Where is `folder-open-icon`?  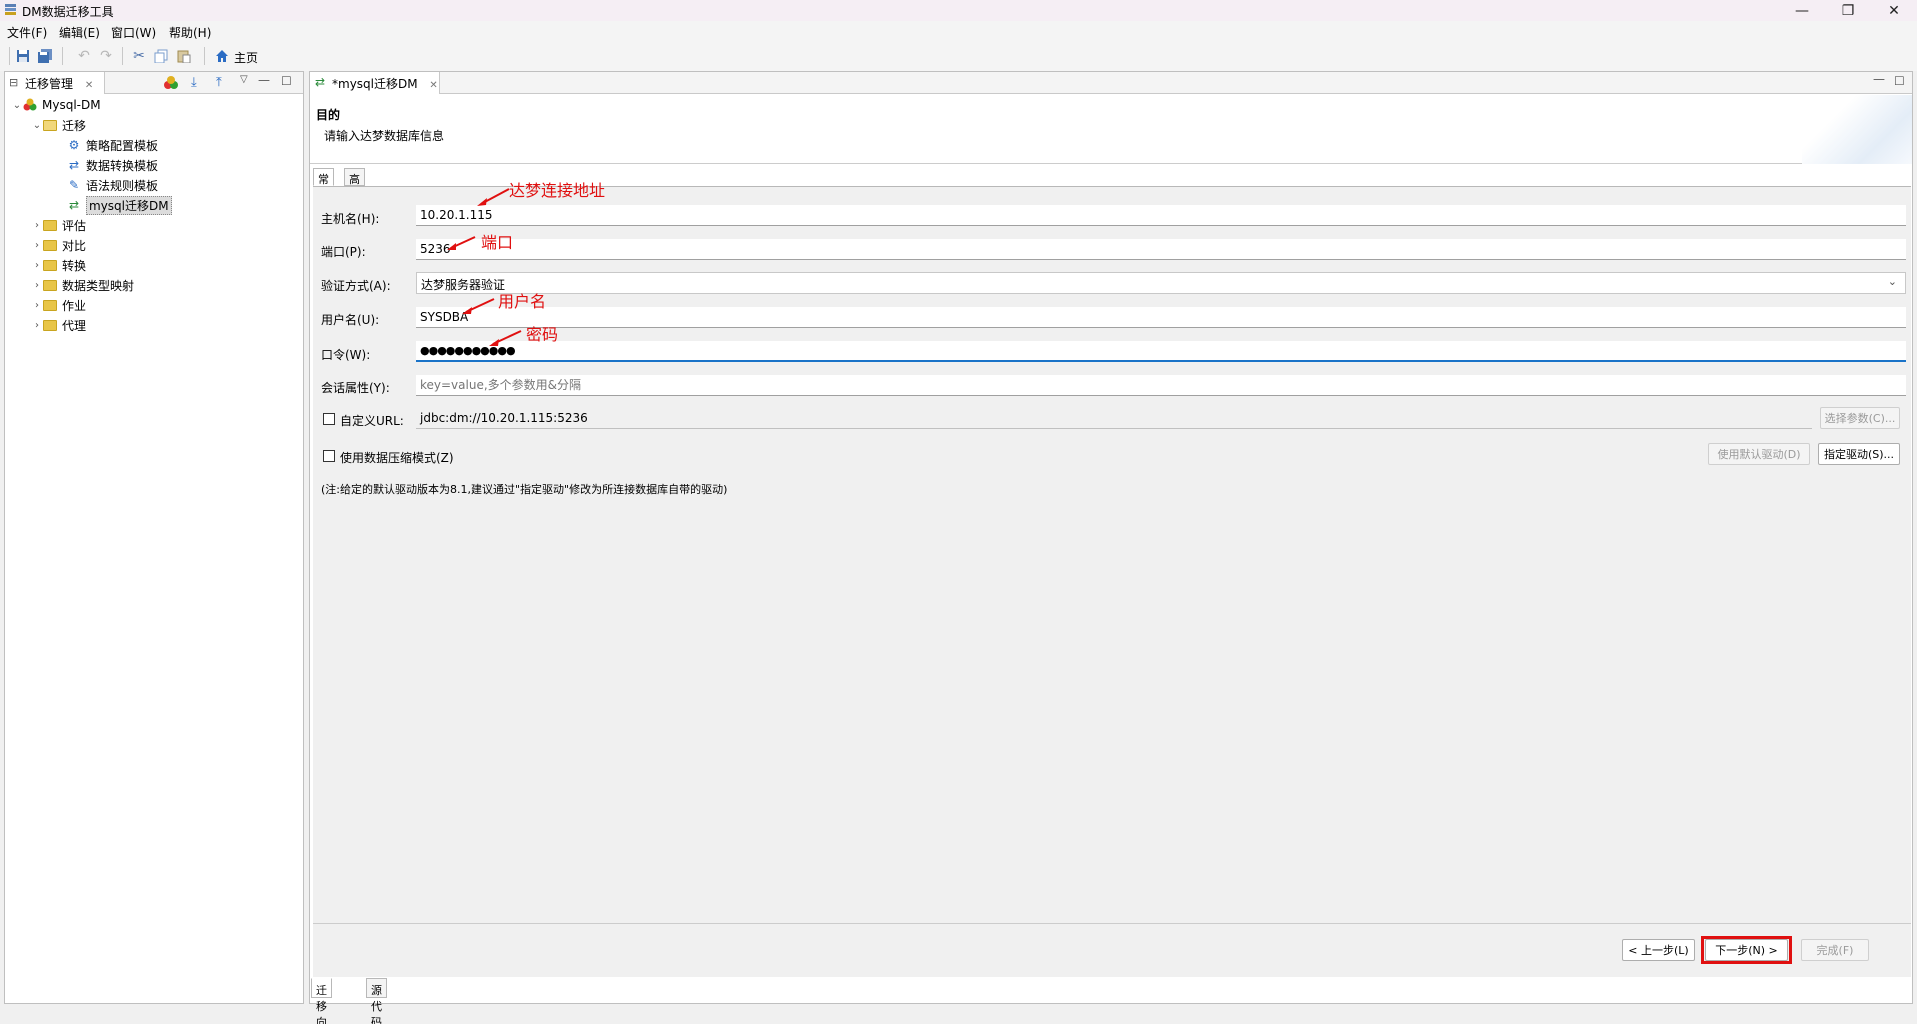
folder-open-icon is located at coordinates (50, 125).